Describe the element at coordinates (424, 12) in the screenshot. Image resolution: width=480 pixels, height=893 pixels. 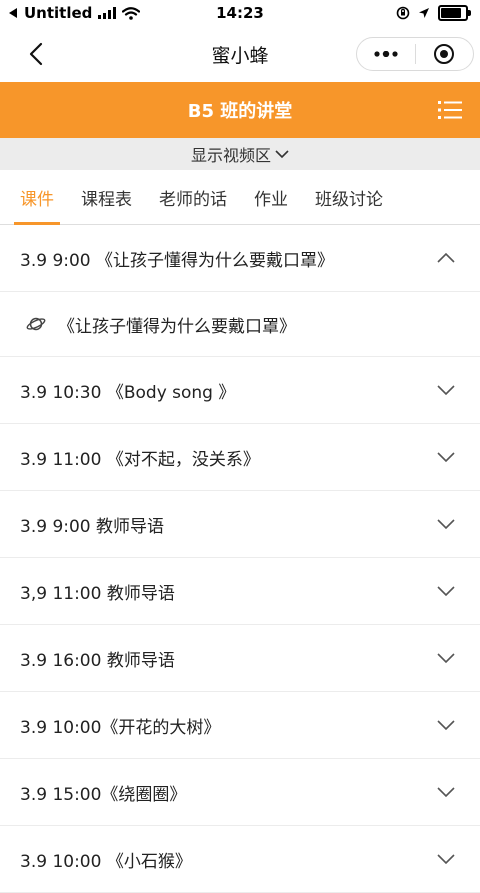
I see `location-icon` at that location.